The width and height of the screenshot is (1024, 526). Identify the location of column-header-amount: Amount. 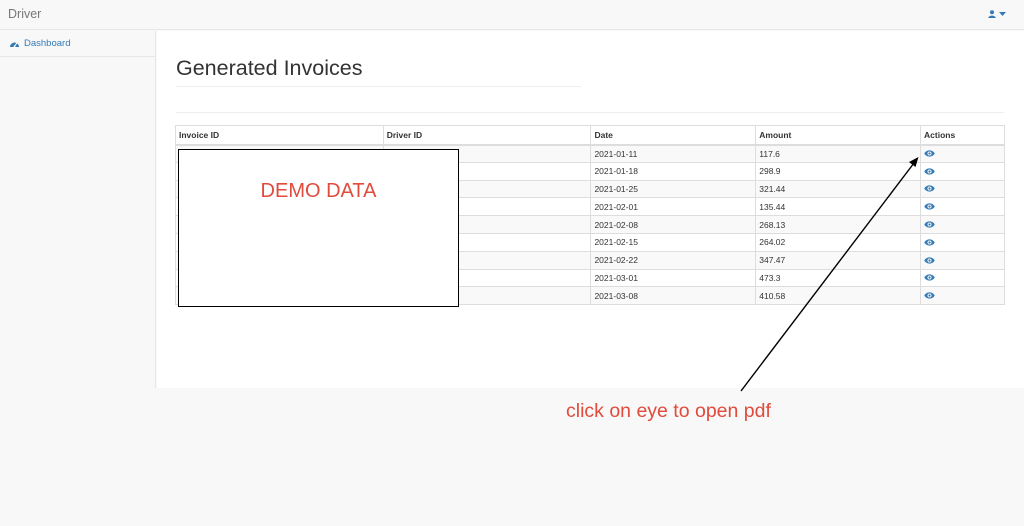
(838, 135).